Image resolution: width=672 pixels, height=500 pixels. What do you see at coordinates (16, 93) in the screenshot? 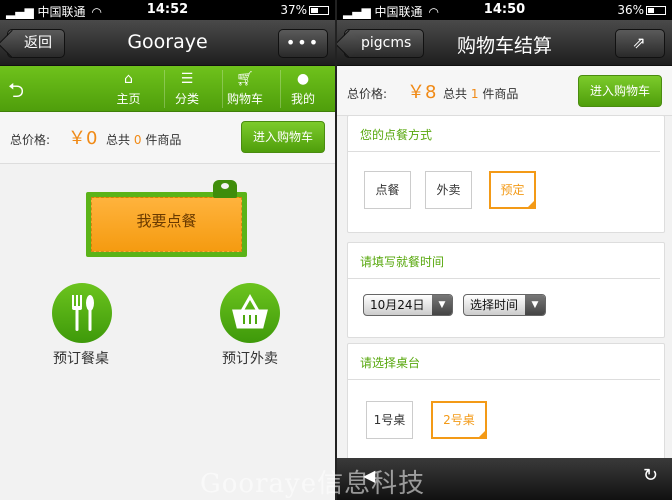
I see `return-arrow-icon: ⮌` at bounding box center [16, 93].